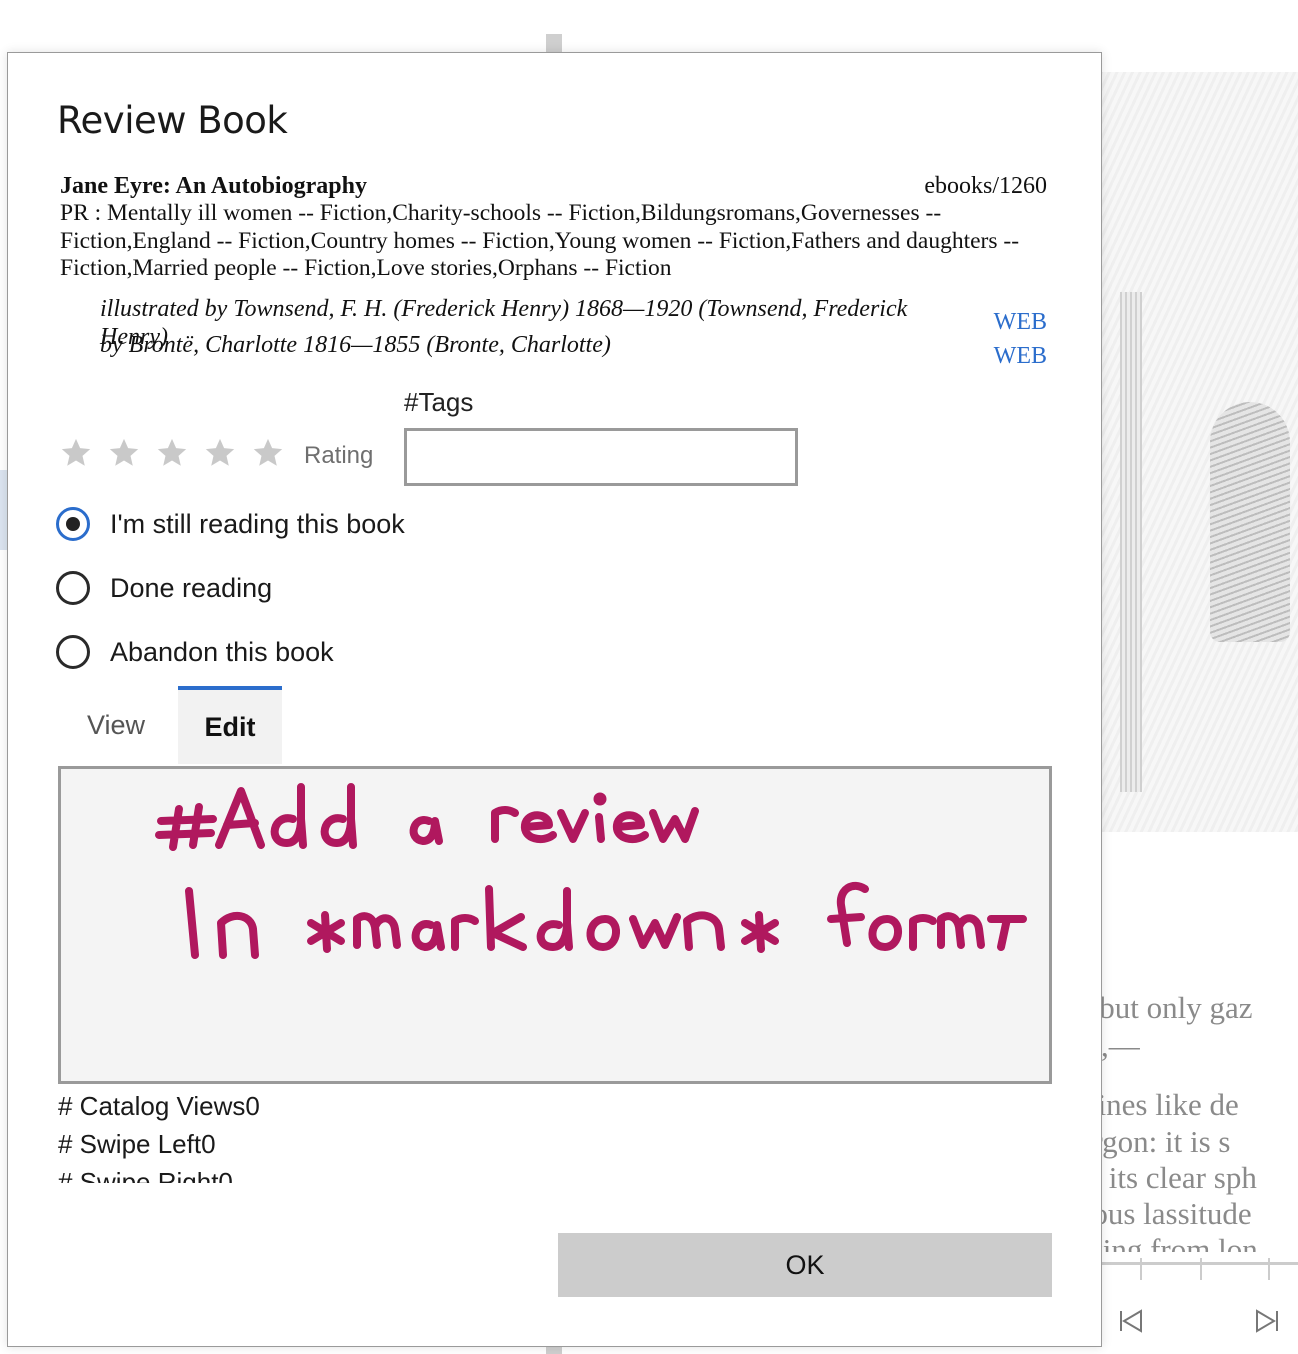 This screenshot has height=1354, width=1298. Describe the element at coordinates (230, 725) in the screenshot. I see `tab-edit: Edit` at that location.